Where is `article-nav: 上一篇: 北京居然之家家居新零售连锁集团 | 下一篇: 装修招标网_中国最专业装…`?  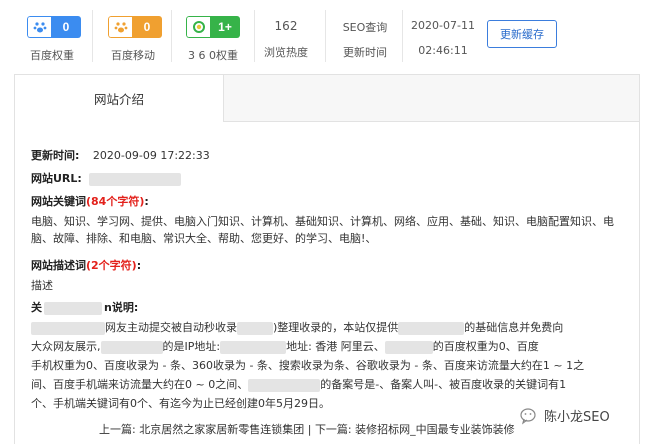
article-nav: 上一篇: 北京居然之家家居新零售连锁集团 | 下一篇: 装修招标网_中国最专业装… is located at coordinates (307, 429).